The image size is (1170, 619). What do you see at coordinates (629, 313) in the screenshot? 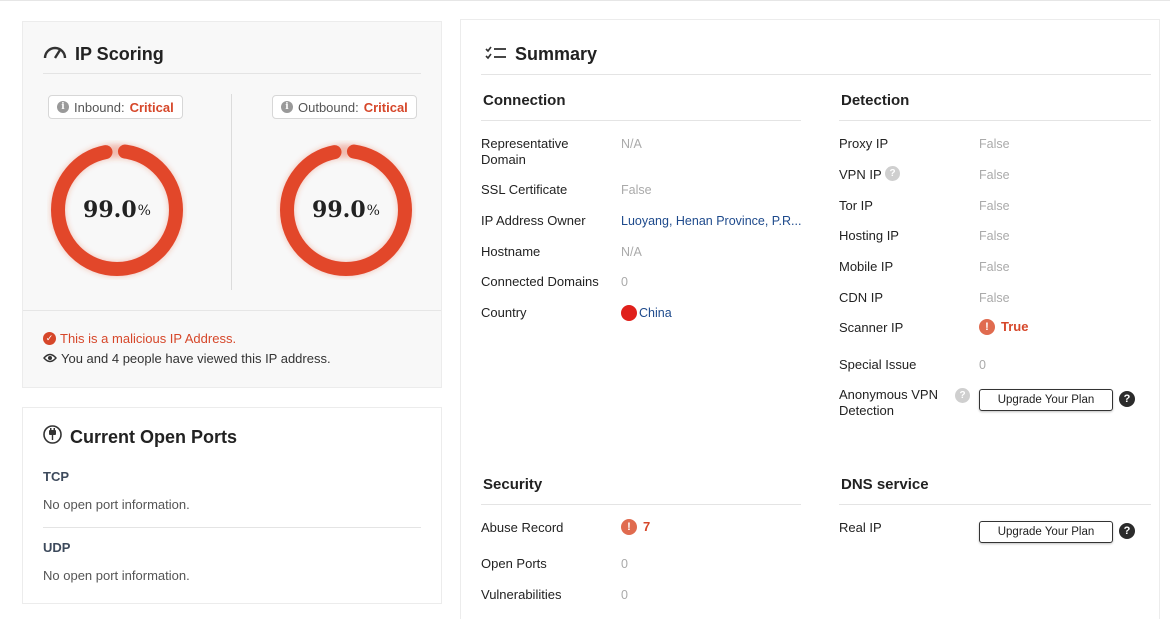
I see `china-flag-icon` at bounding box center [629, 313].